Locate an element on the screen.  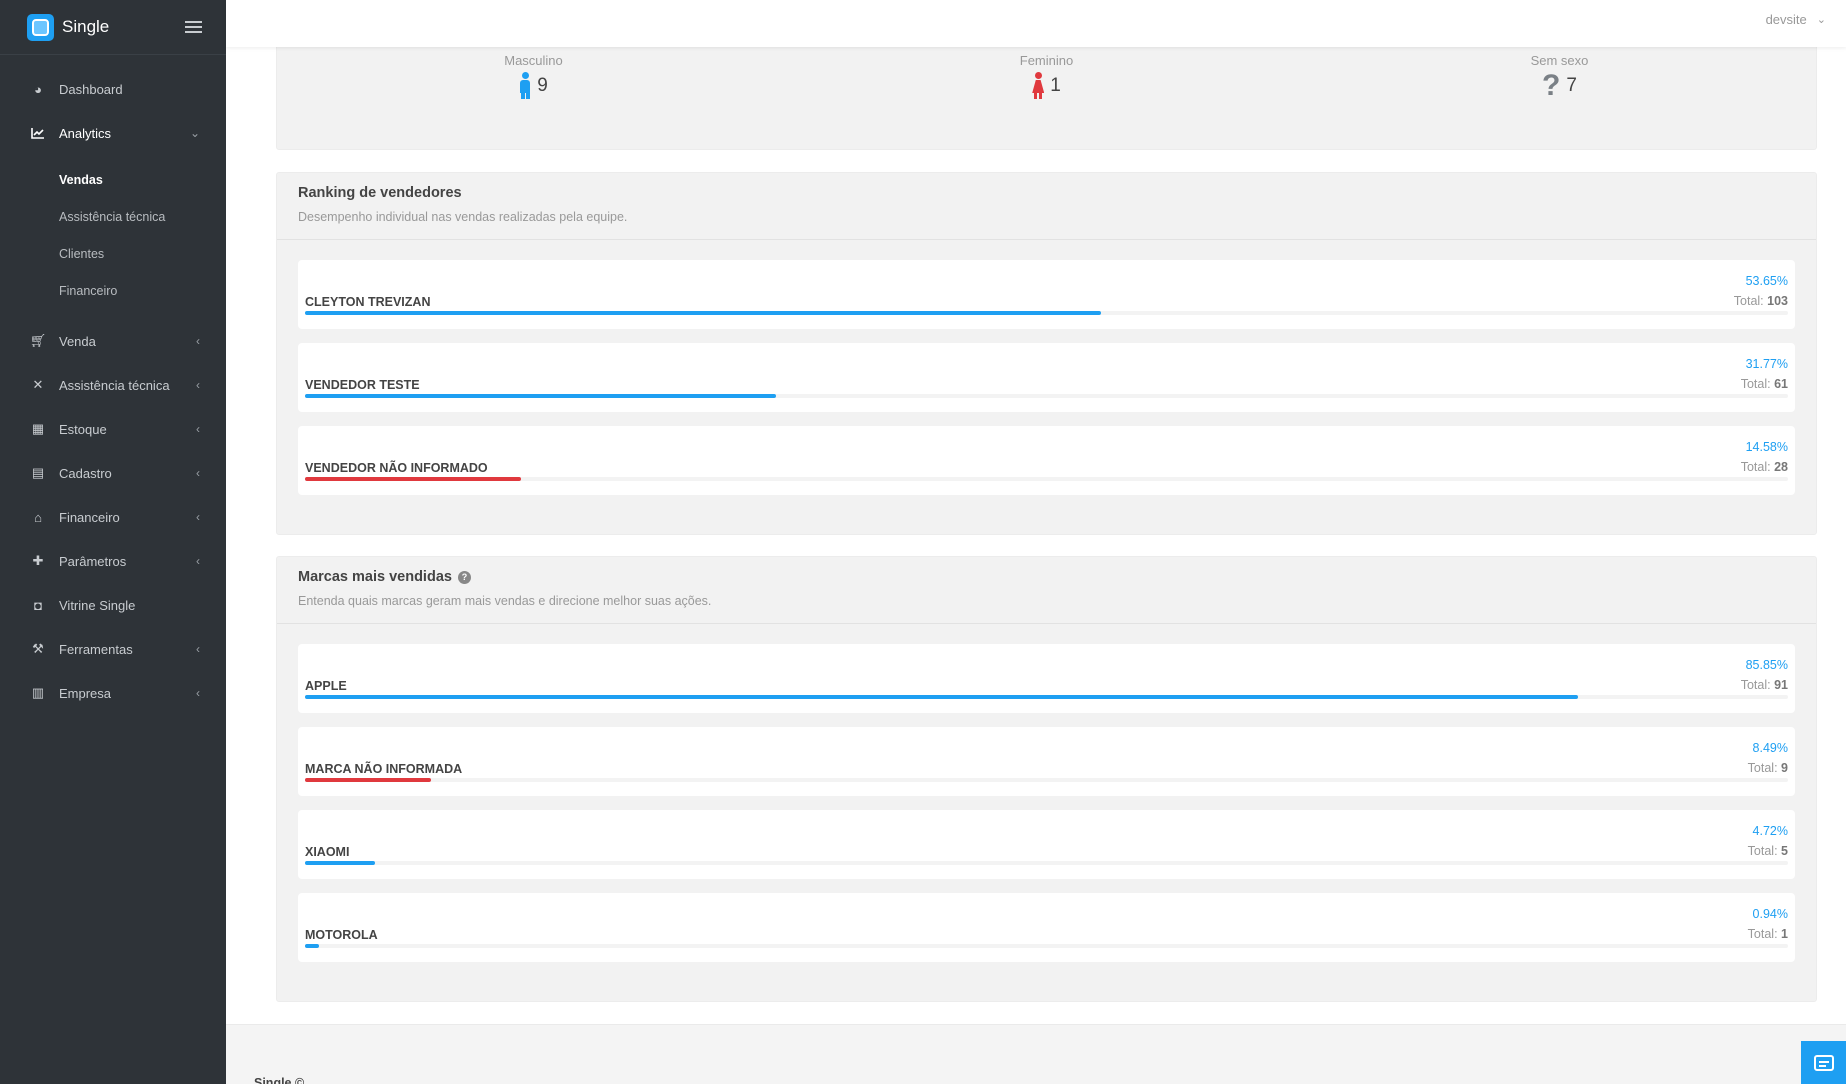
row-percent: 85.85% is located at coordinates (1766, 665).